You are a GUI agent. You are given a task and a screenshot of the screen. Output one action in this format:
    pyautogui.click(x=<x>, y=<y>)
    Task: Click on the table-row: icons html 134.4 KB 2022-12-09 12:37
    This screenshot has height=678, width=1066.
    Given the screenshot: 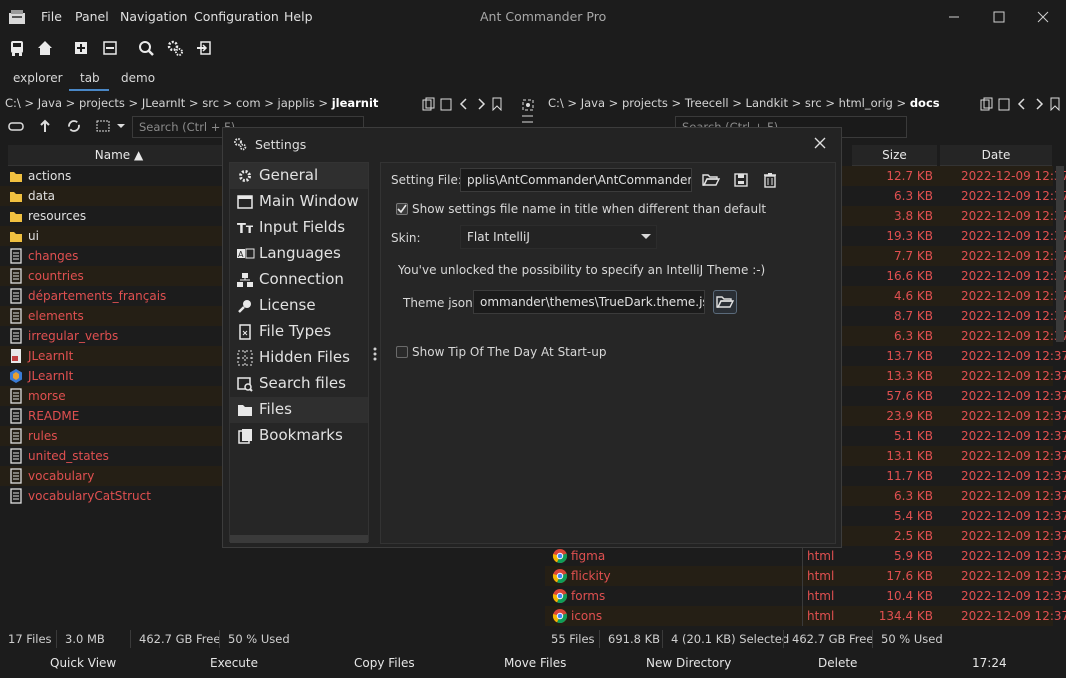 What is the action you would take?
    pyautogui.click(x=805, y=616)
    